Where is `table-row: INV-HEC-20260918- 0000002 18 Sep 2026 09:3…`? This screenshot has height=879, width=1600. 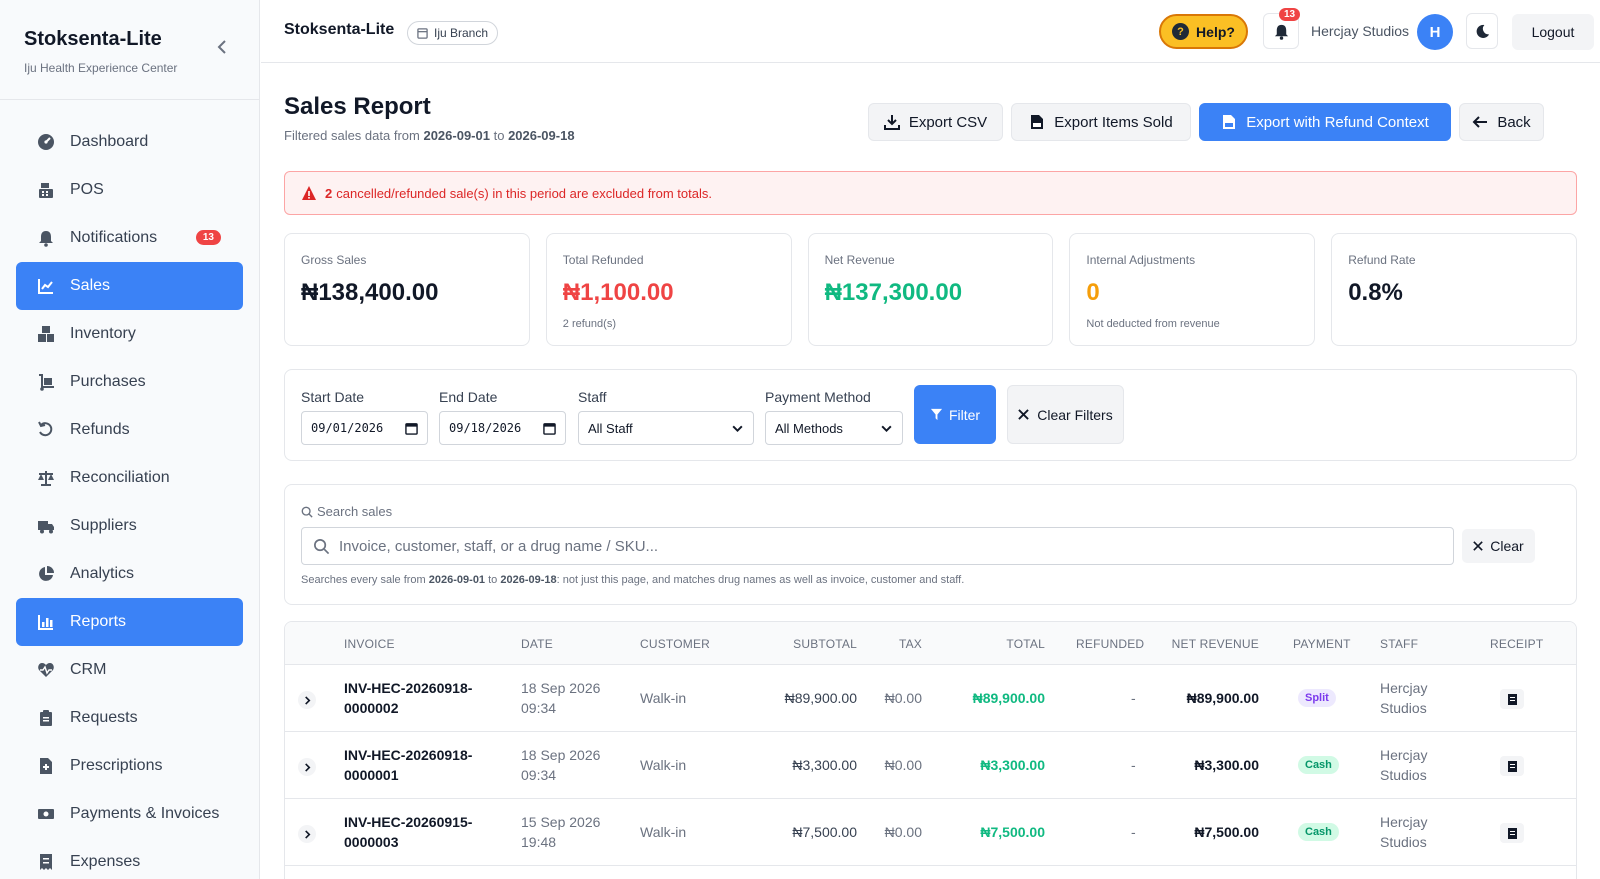 table-row: INV-HEC-20260918- 0000002 18 Sep 2026 09:3… is located at coordinates (930, 698).